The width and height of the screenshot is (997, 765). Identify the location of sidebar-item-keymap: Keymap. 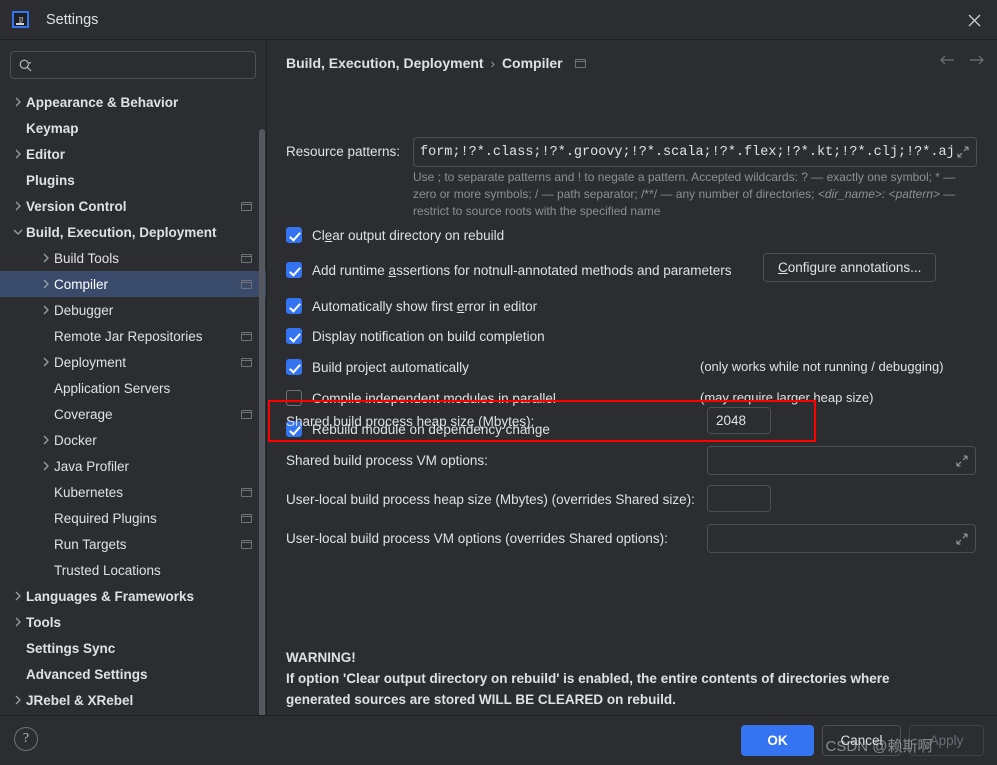
(133, 128).